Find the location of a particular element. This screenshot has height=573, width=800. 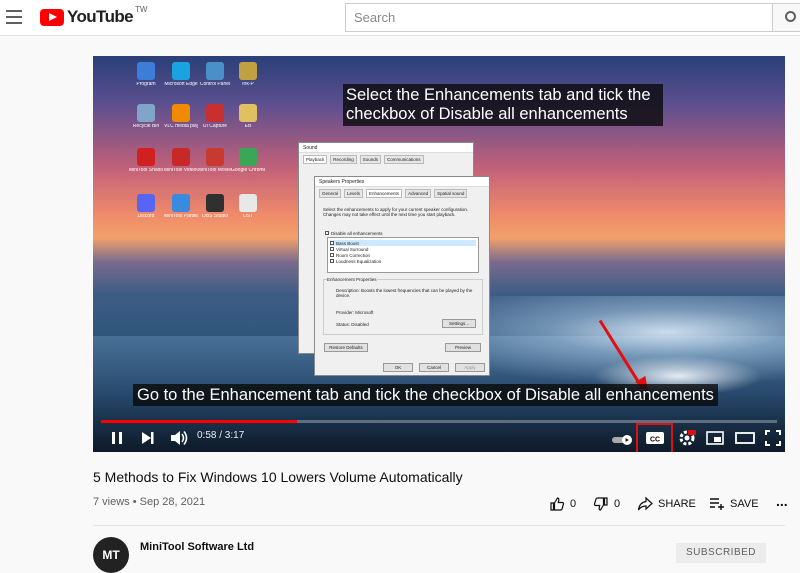

search-button is located at coordinates (786, 17).